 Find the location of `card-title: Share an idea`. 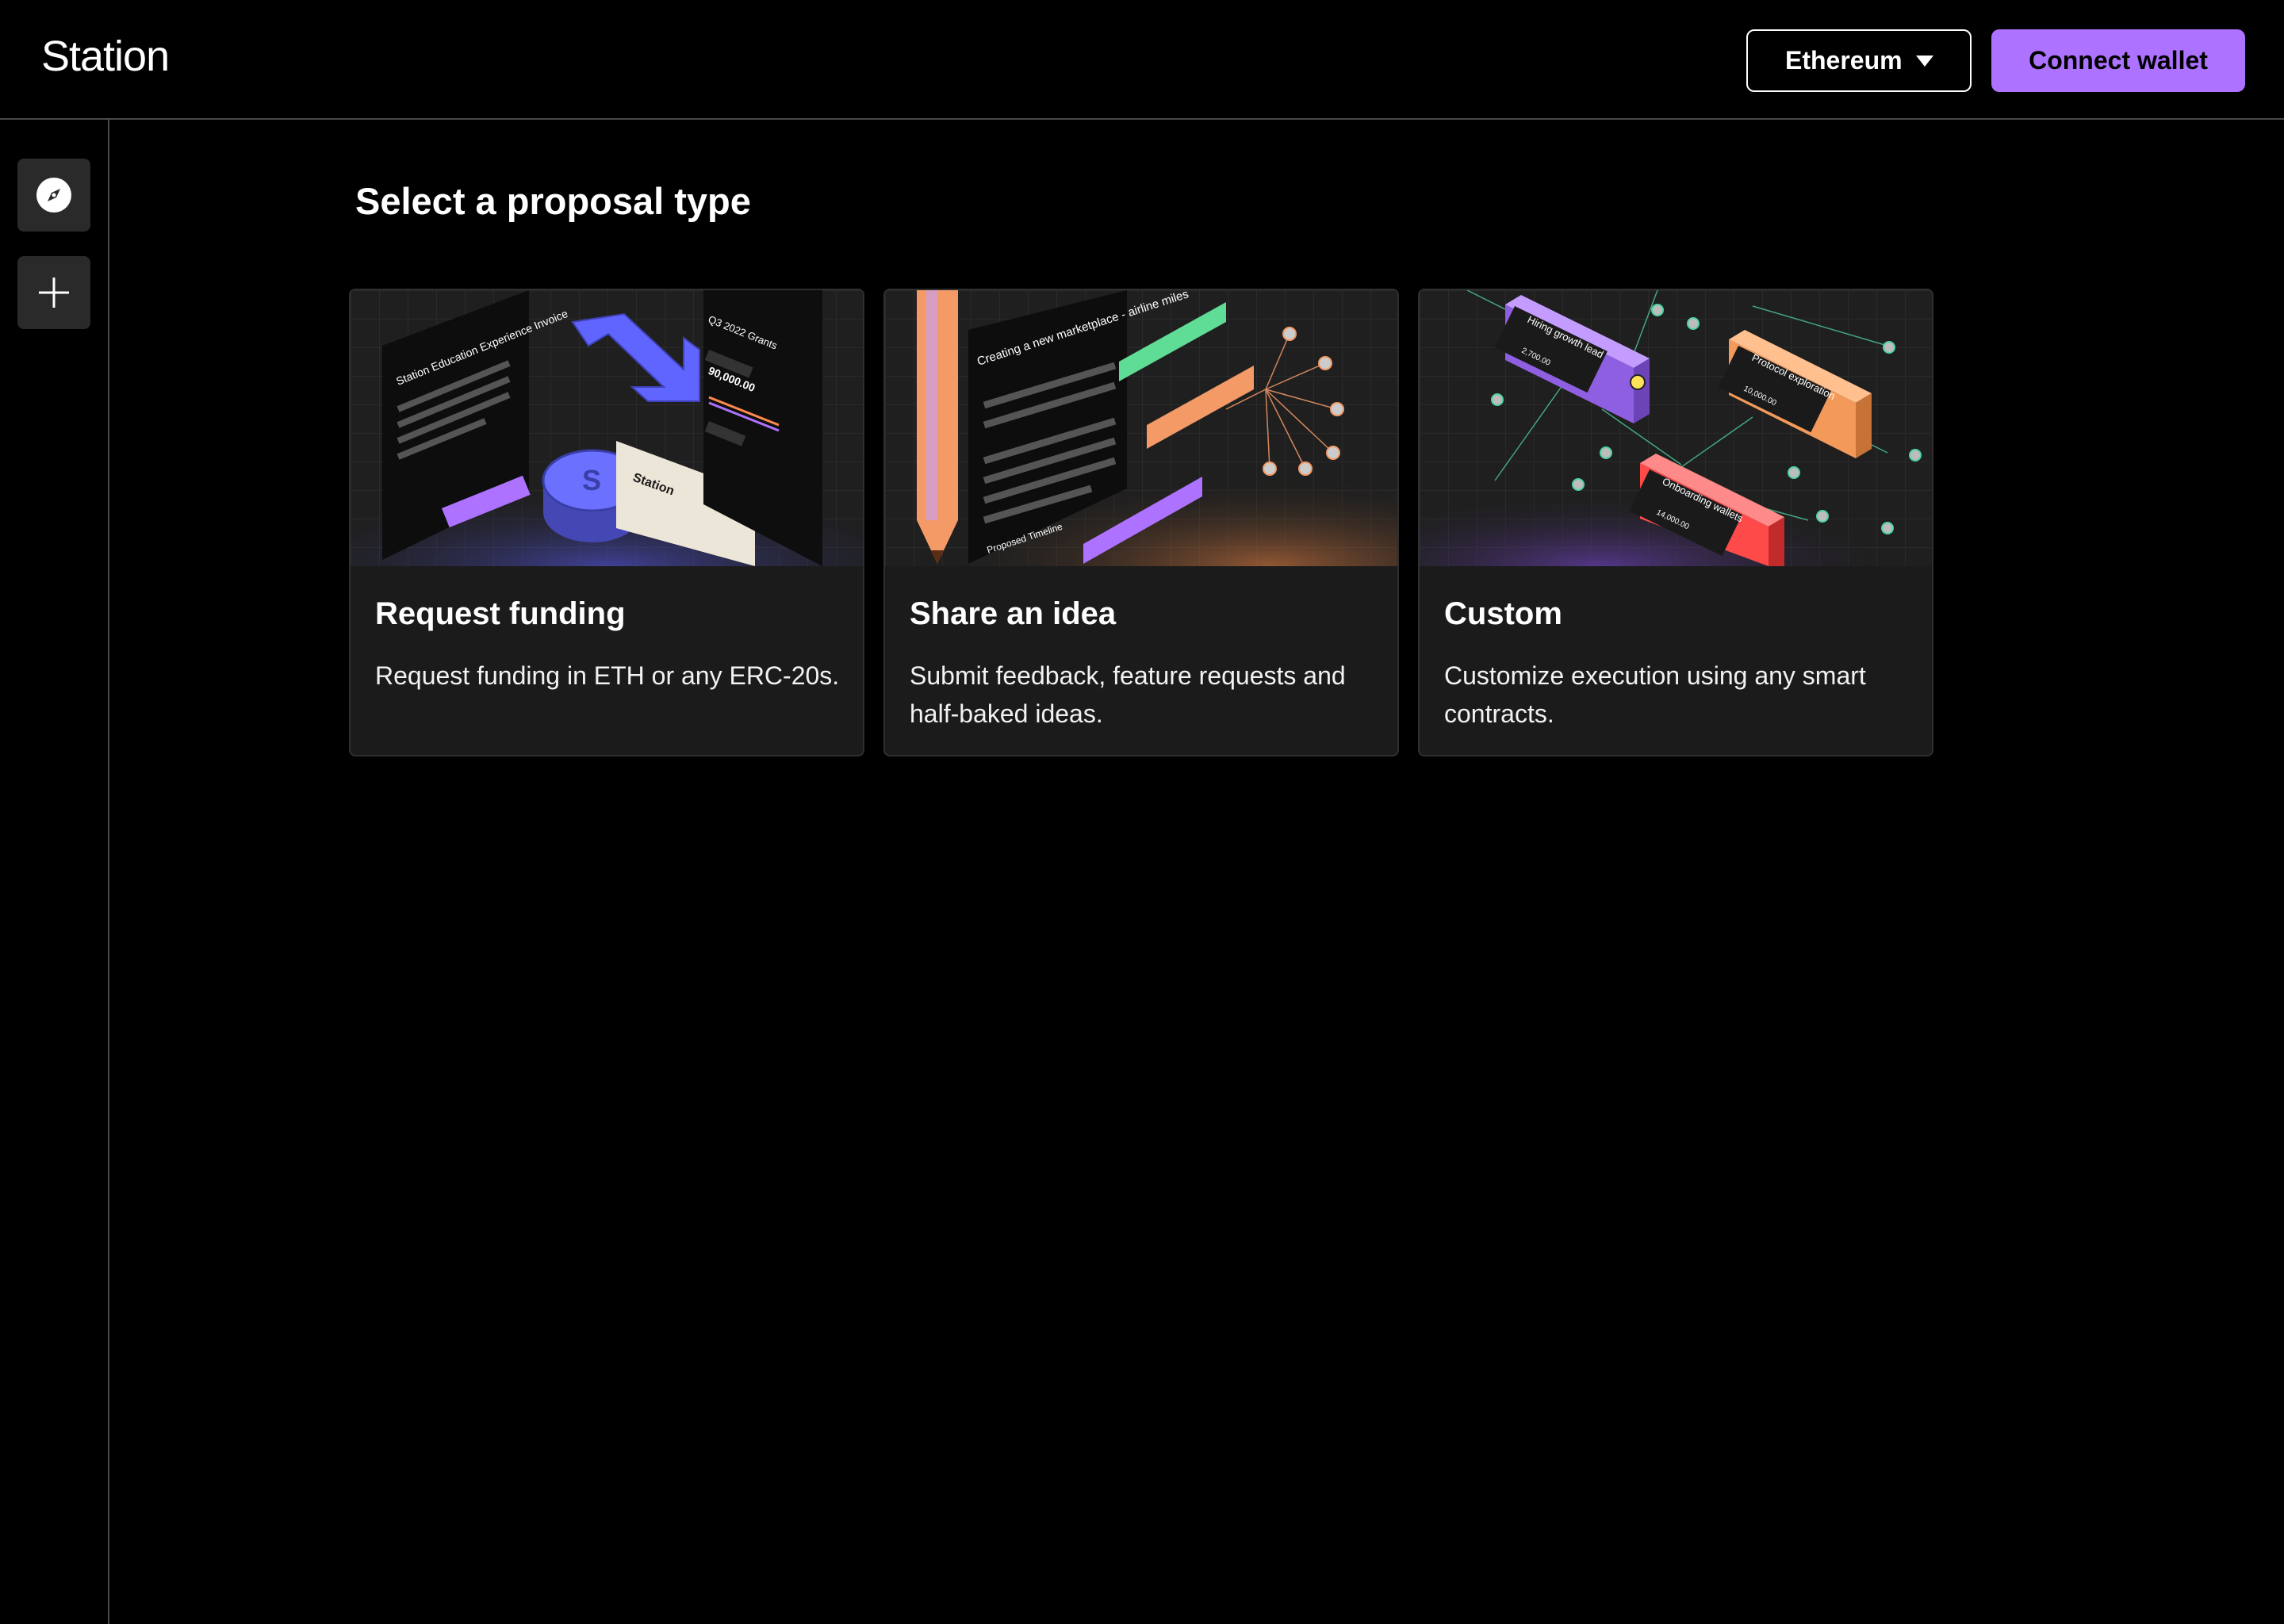

card-title: Share an idea is located at coordinates (1013, 613).